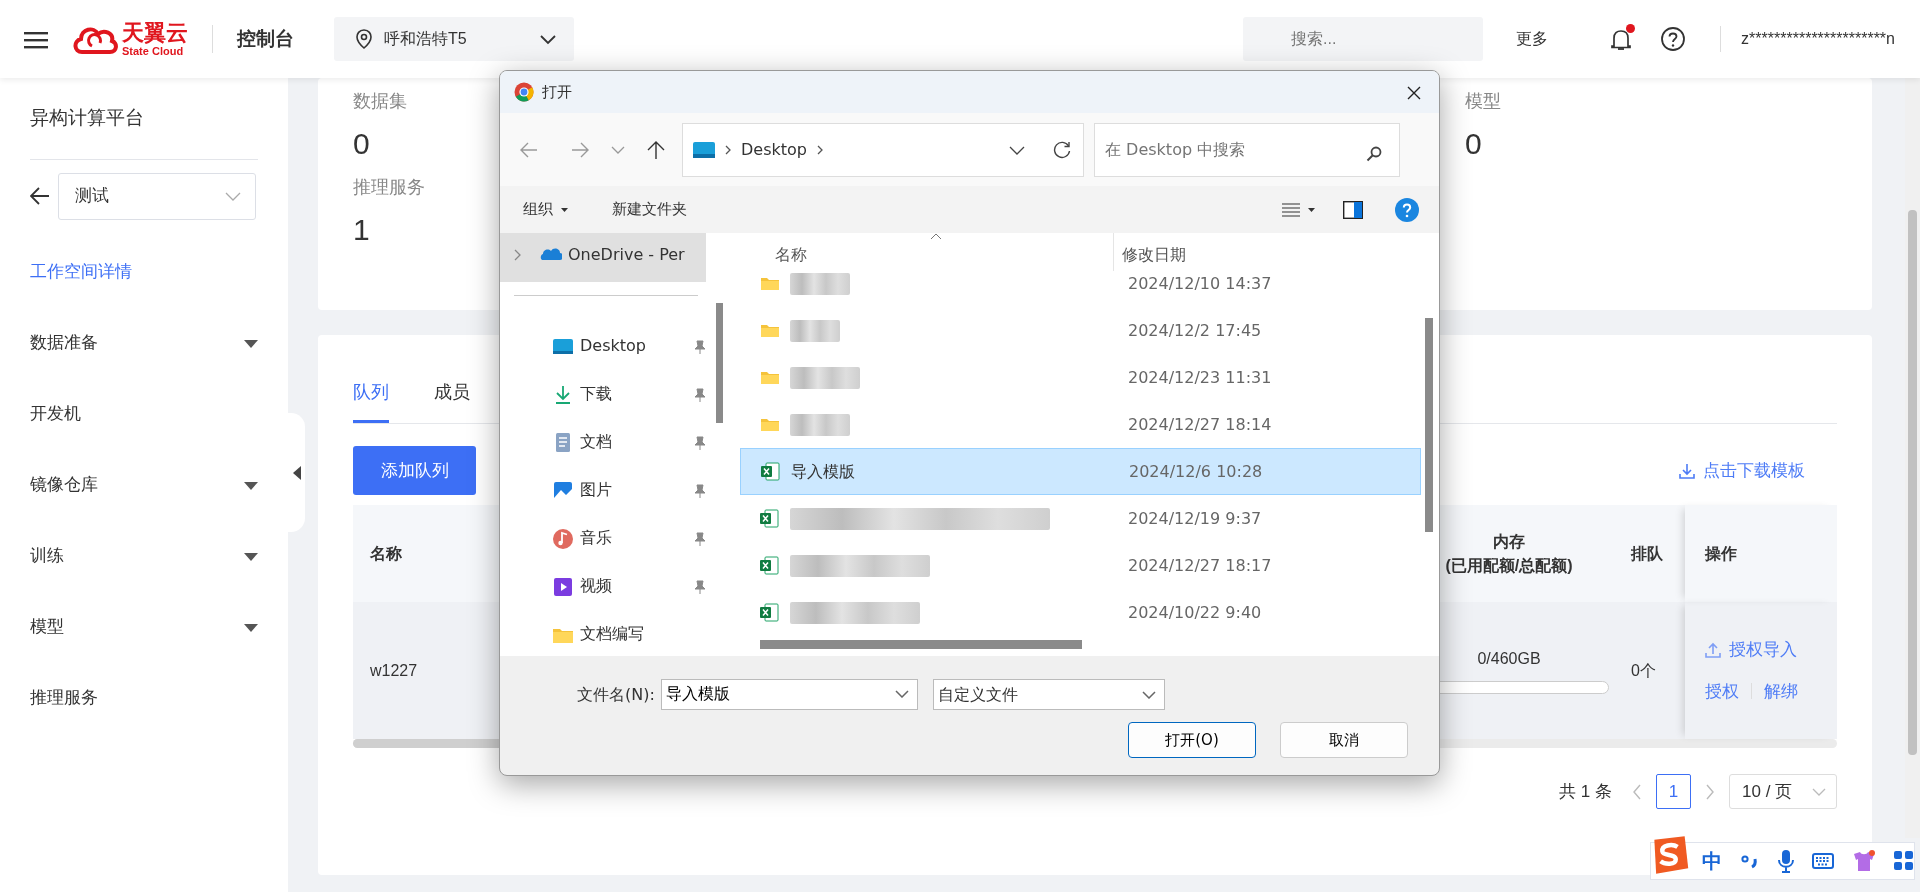  I want to click on sidebar-item: 推理服务, so click(144, 698).